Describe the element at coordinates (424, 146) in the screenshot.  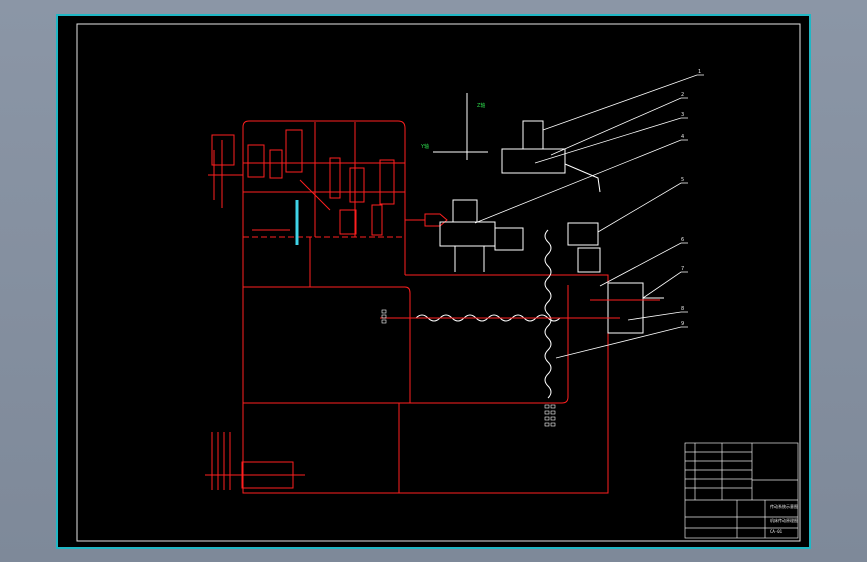
I see `axis-label-horizontal: Y轴` at that location.